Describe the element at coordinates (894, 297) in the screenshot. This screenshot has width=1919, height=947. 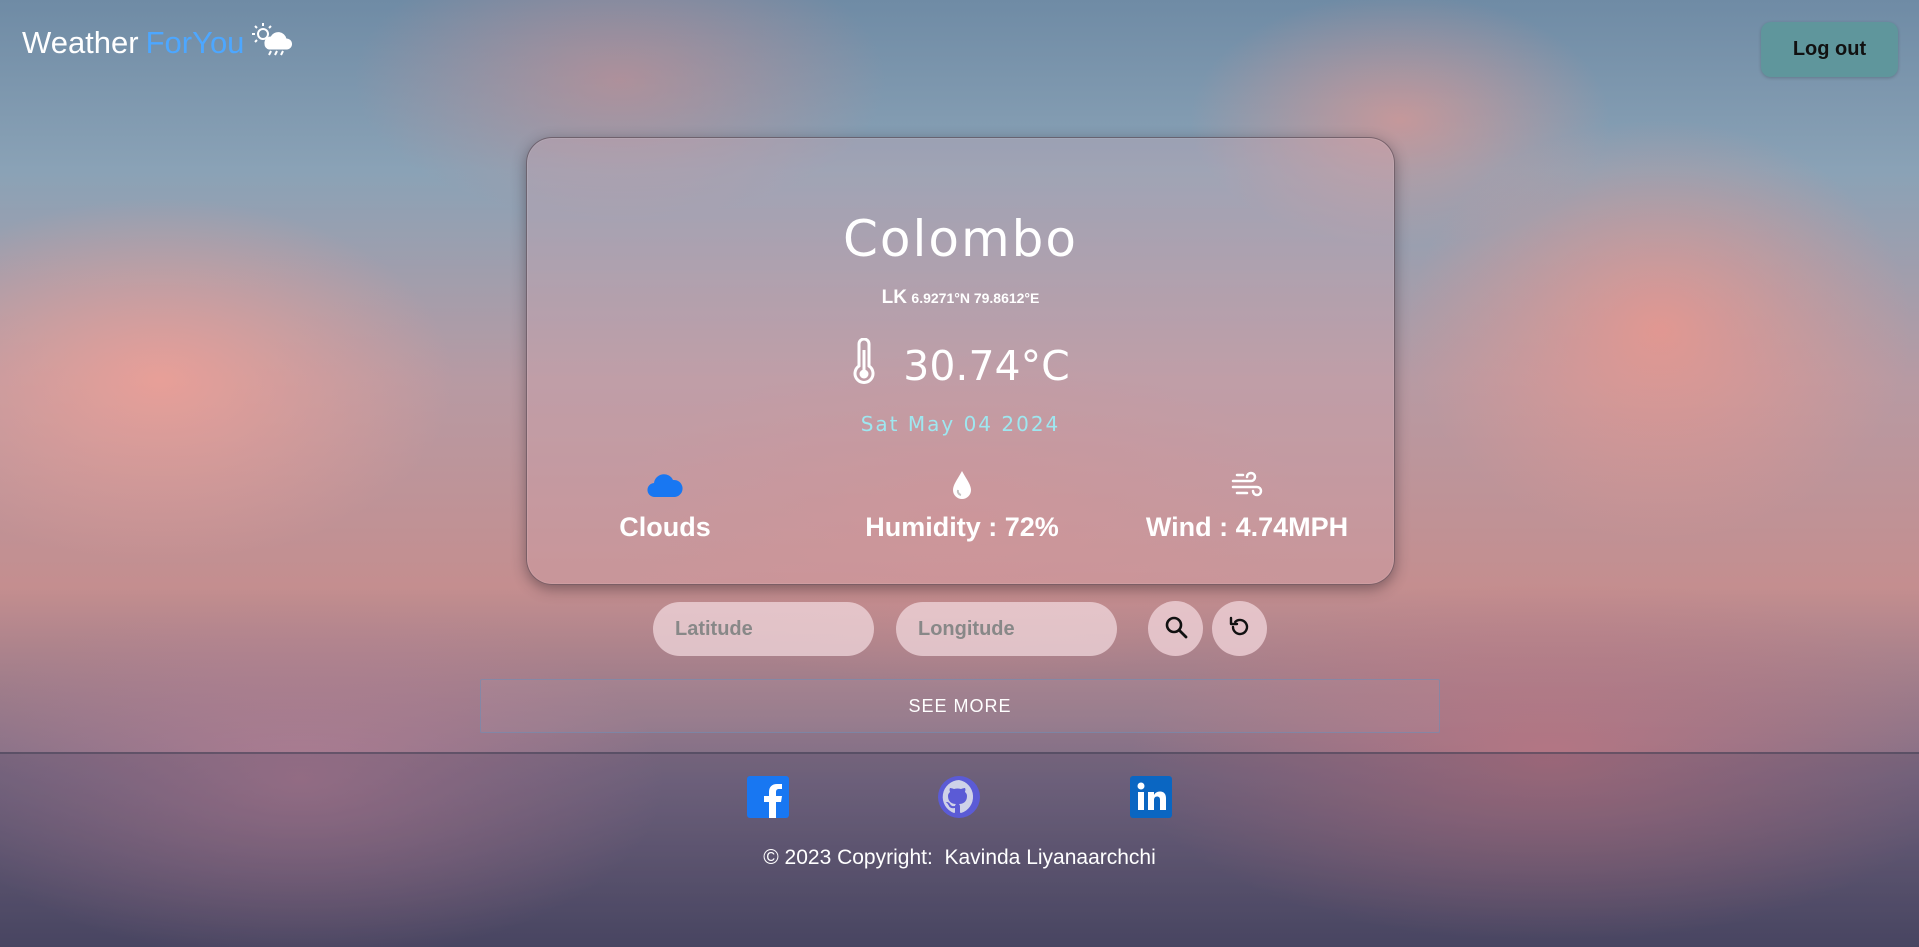
I see `country-code: LK` at that location.